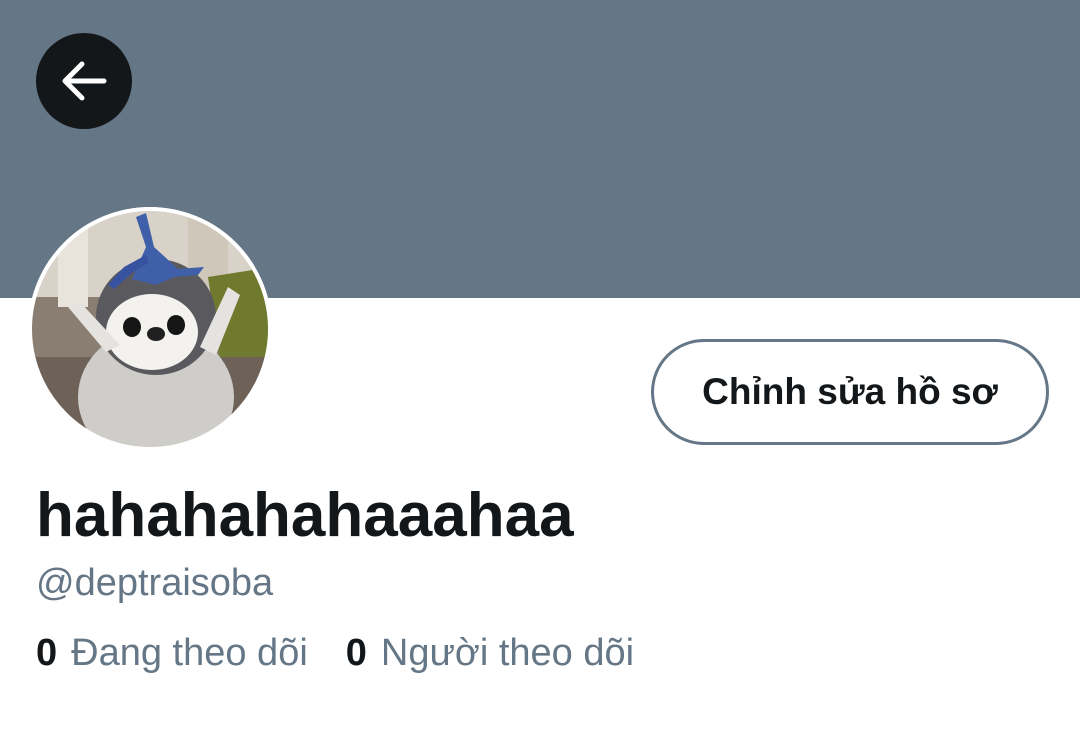  I want to click on following-label: Đang theo dõi, so click(189, 653).